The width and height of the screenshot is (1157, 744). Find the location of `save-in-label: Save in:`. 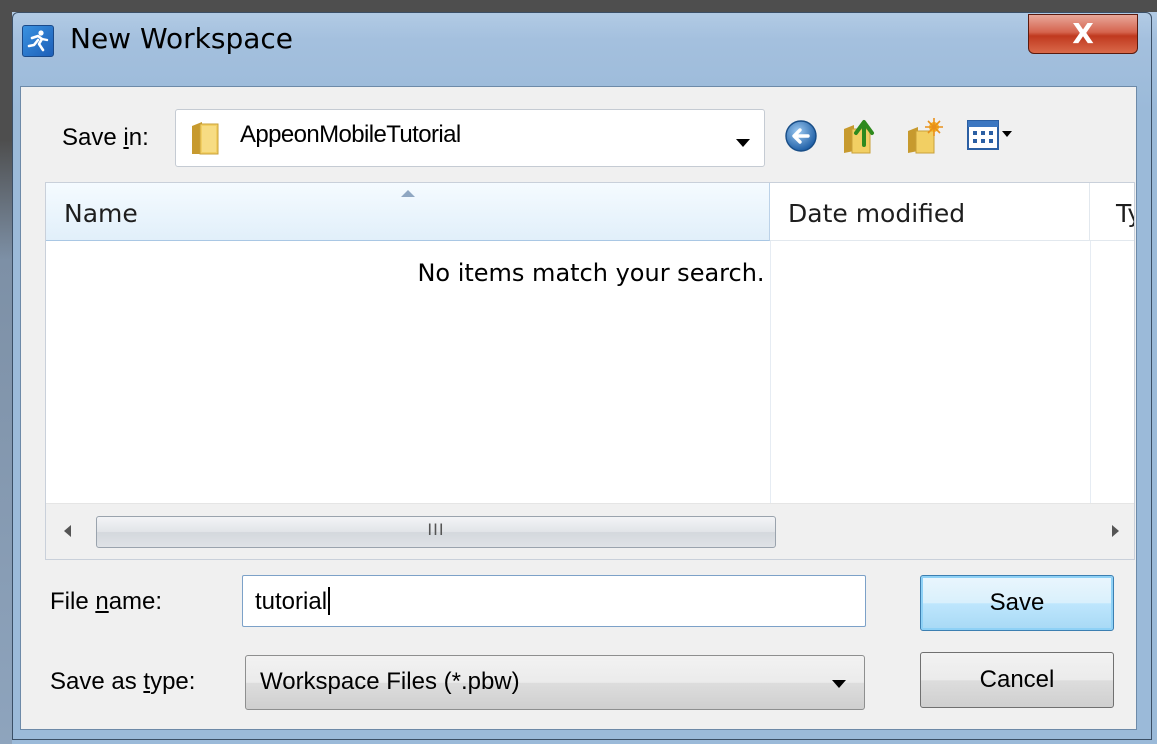

save-in-label: Save in: is located at coordinates (105, 137).